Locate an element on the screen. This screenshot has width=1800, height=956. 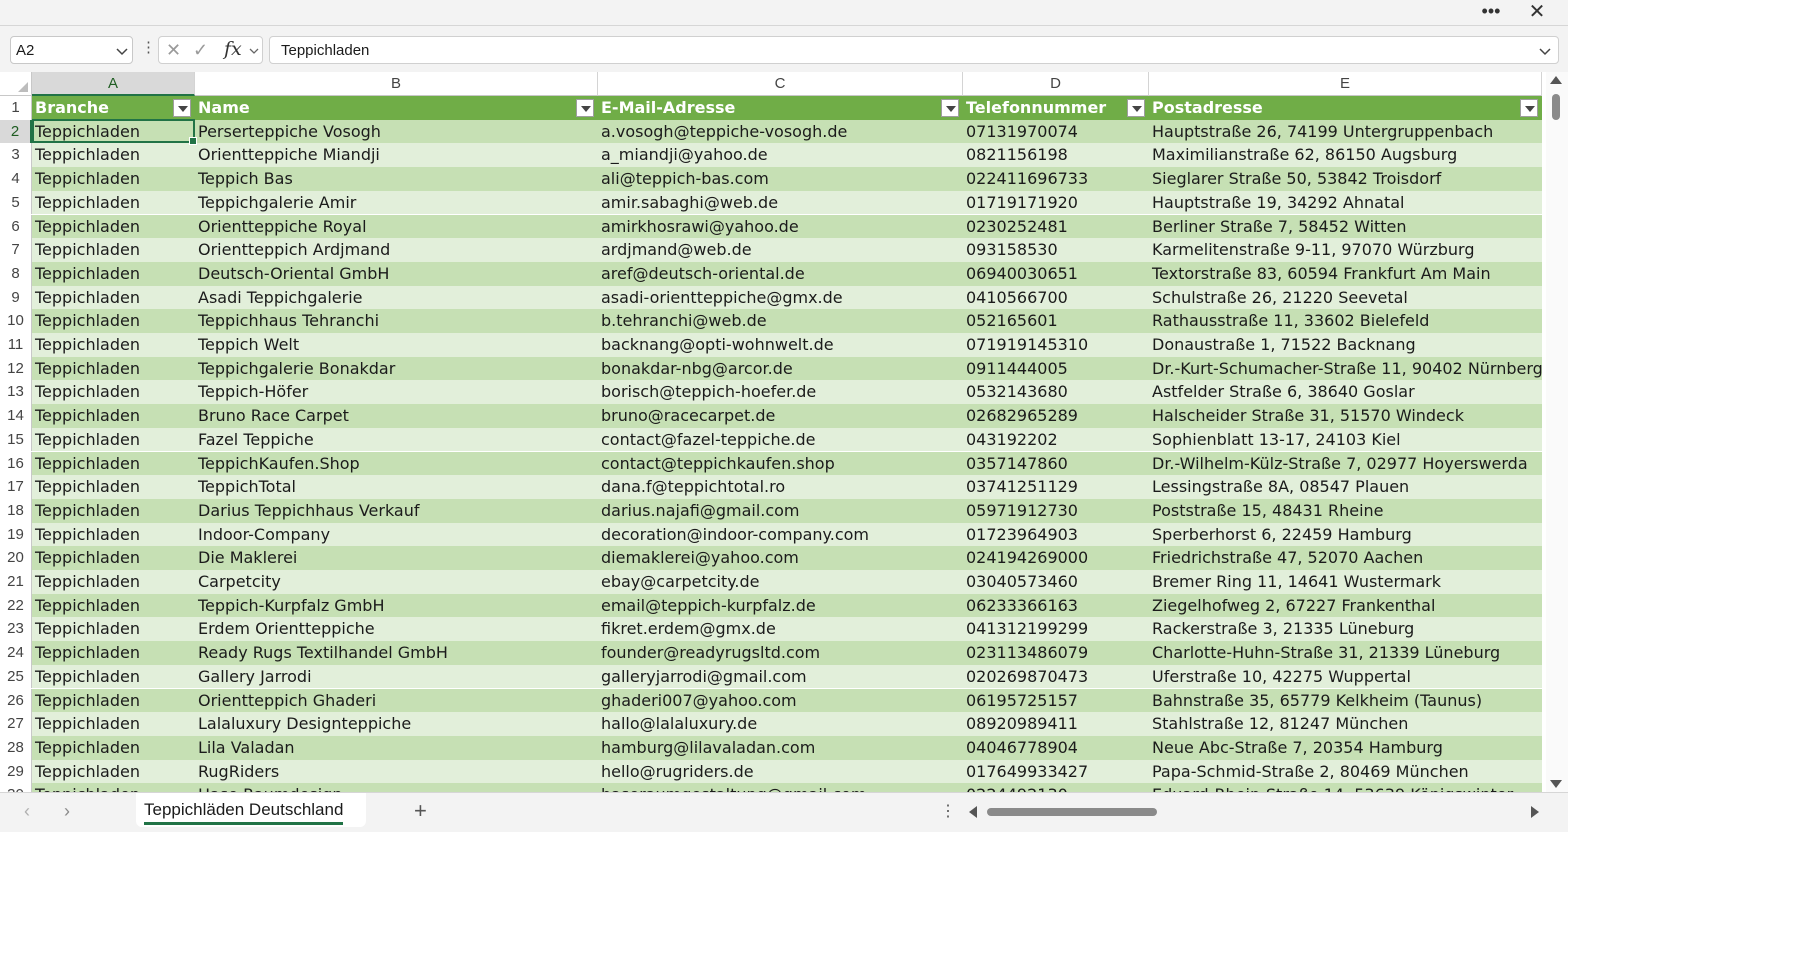
horizontal-scroll-thumb is located at coordinates (1072, 812).